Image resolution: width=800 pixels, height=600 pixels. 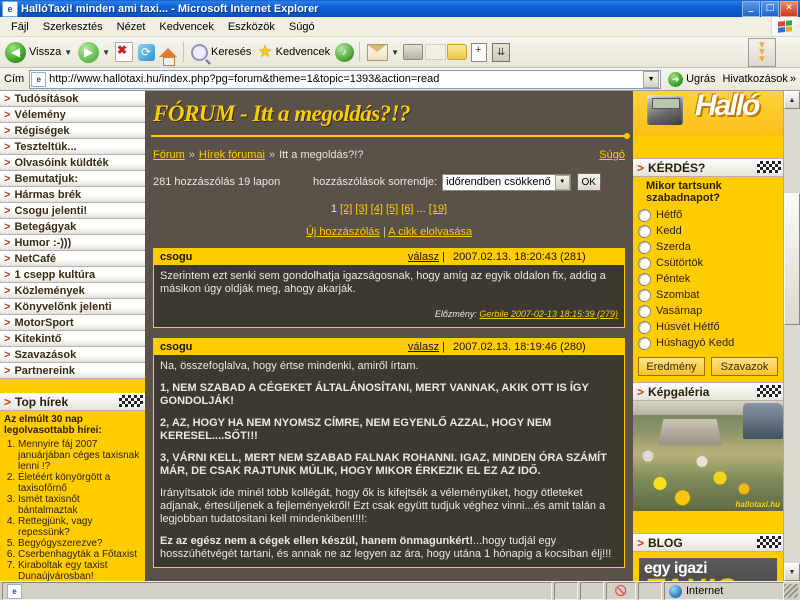 I want to click on forward-button: ▶ ▼, so click(x=94, y=52).